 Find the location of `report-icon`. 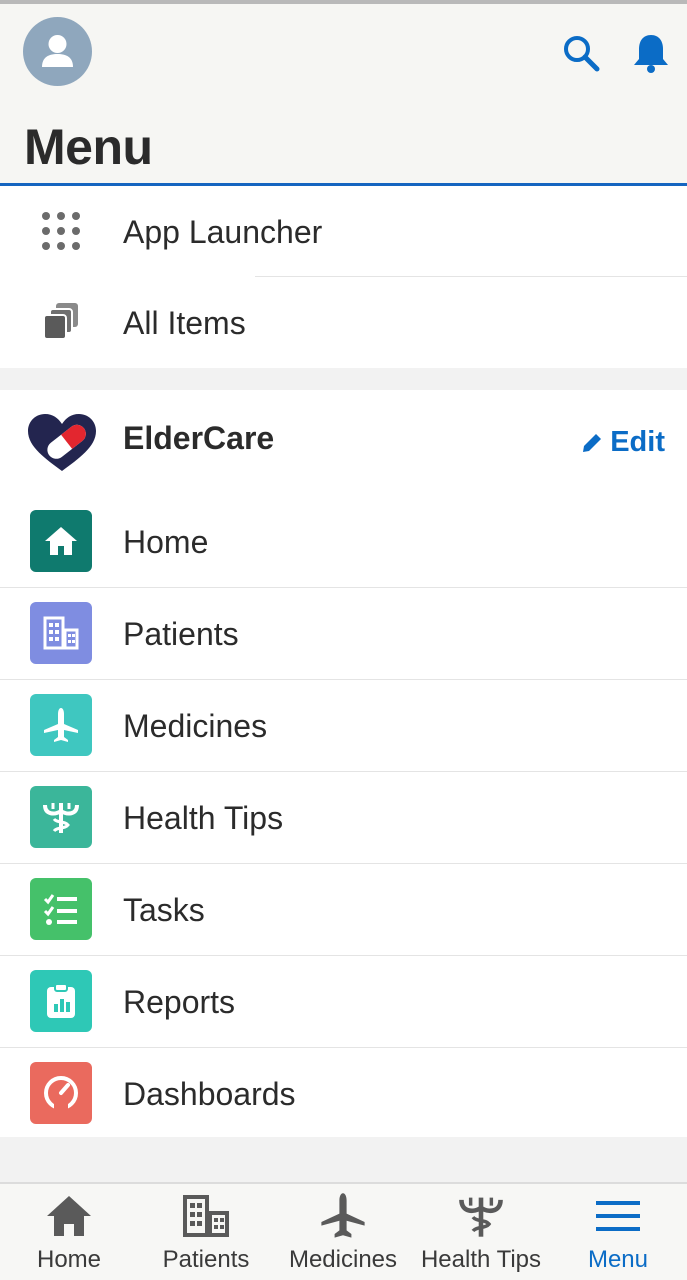

report-icon is located at coordinates (61, 1001).